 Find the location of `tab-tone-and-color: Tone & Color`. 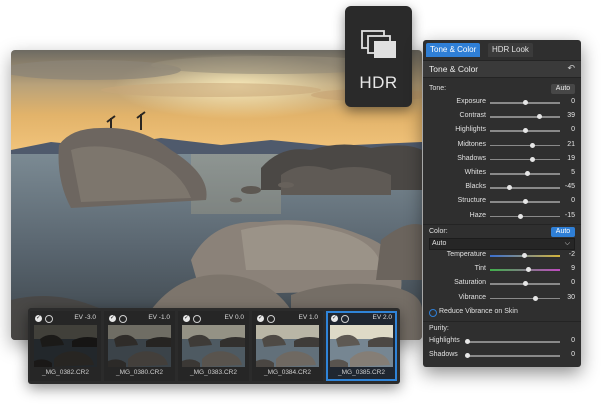

tab-tone-and-color: Tone & Color is located at coordinates (453, 50).